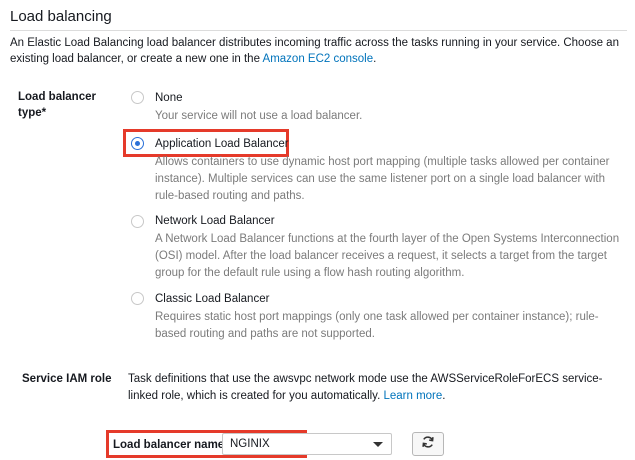  Describe the element at coordinates (318, 59) in the screenshot. I see `amazon-ec2-console-link: Amazon EC2 console` at that location.